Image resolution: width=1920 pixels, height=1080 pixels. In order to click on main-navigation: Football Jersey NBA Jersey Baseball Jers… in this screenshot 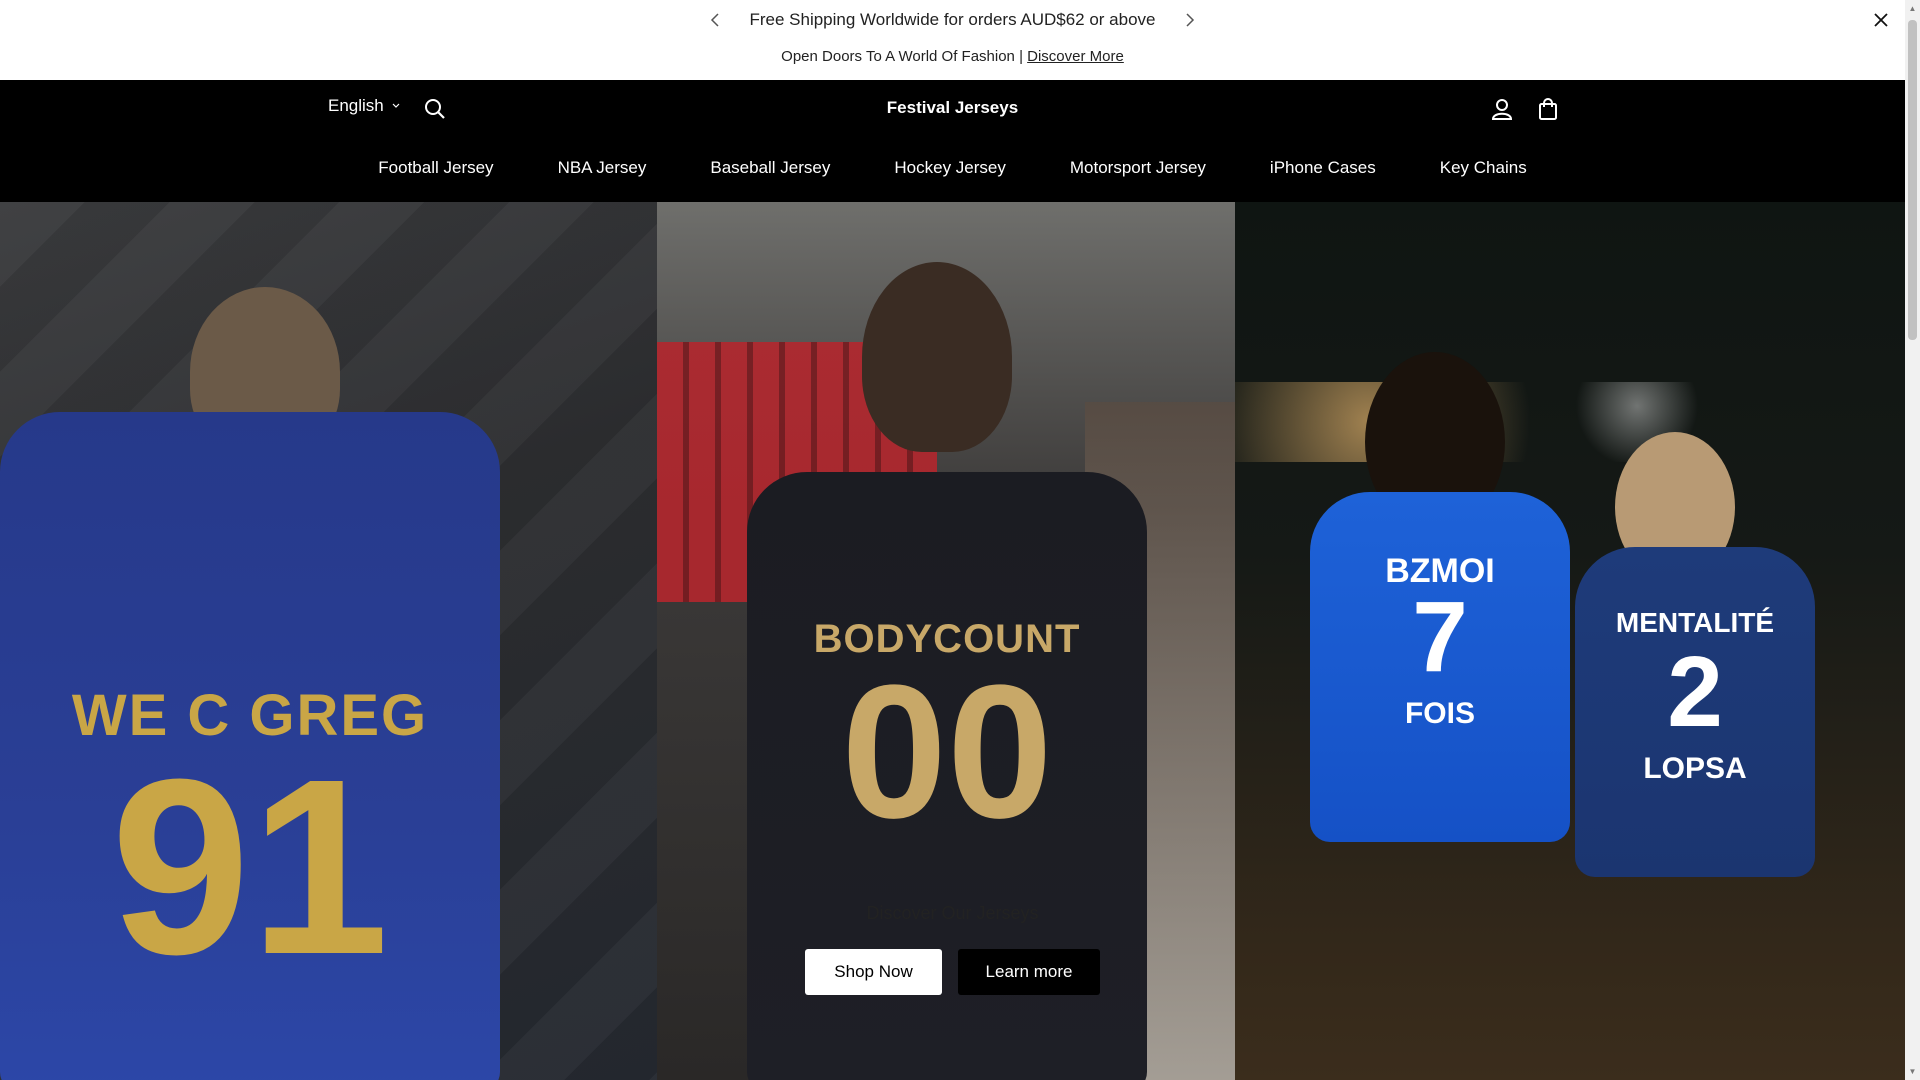, I will do `click(952, 168)`.